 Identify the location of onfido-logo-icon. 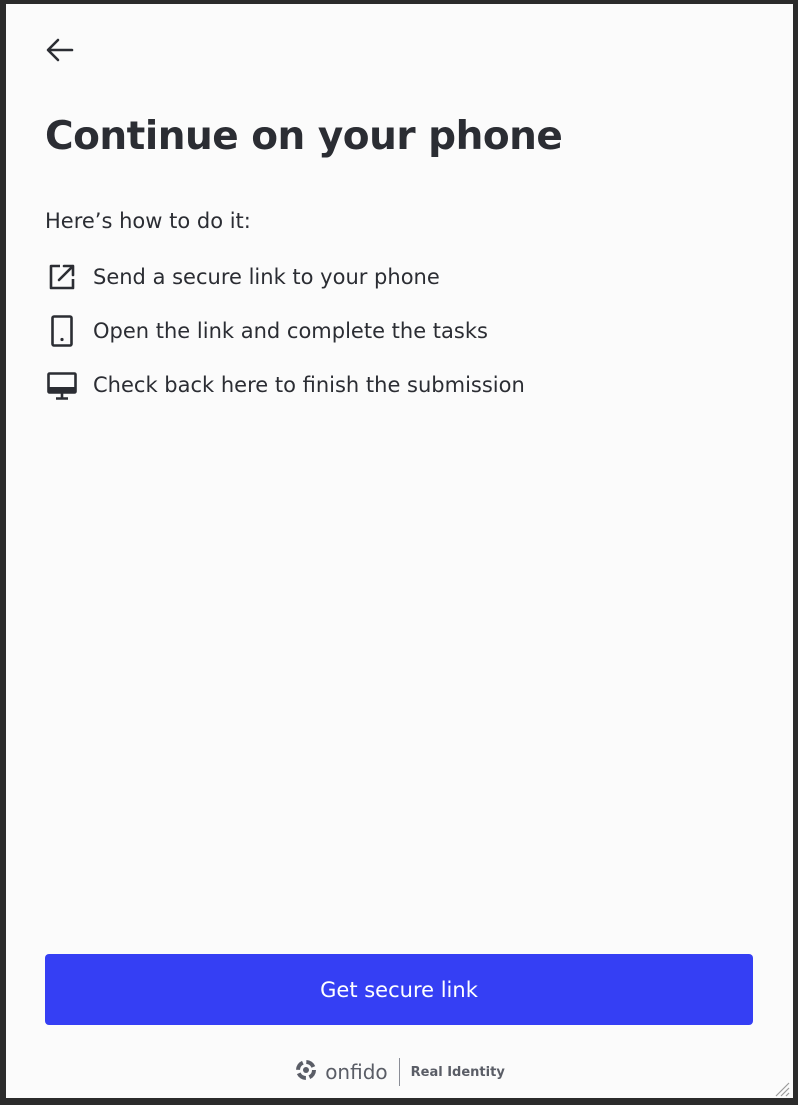
(306, 1072).